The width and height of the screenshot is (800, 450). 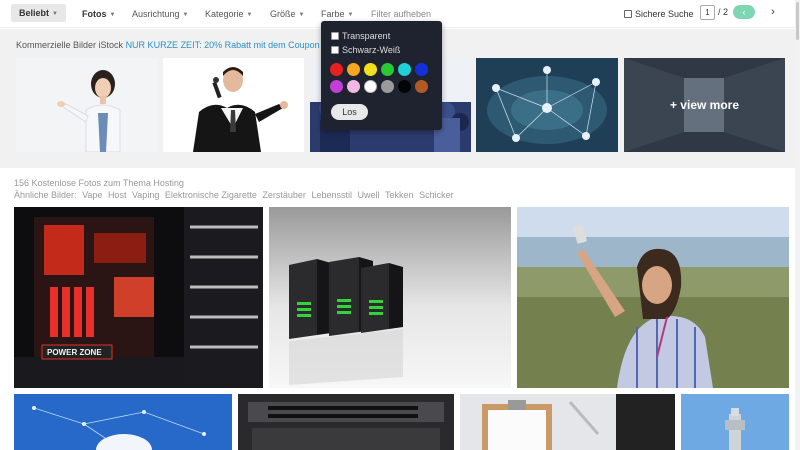 I want to click on photo-desk-clipboard, so click(x=567, y=422).